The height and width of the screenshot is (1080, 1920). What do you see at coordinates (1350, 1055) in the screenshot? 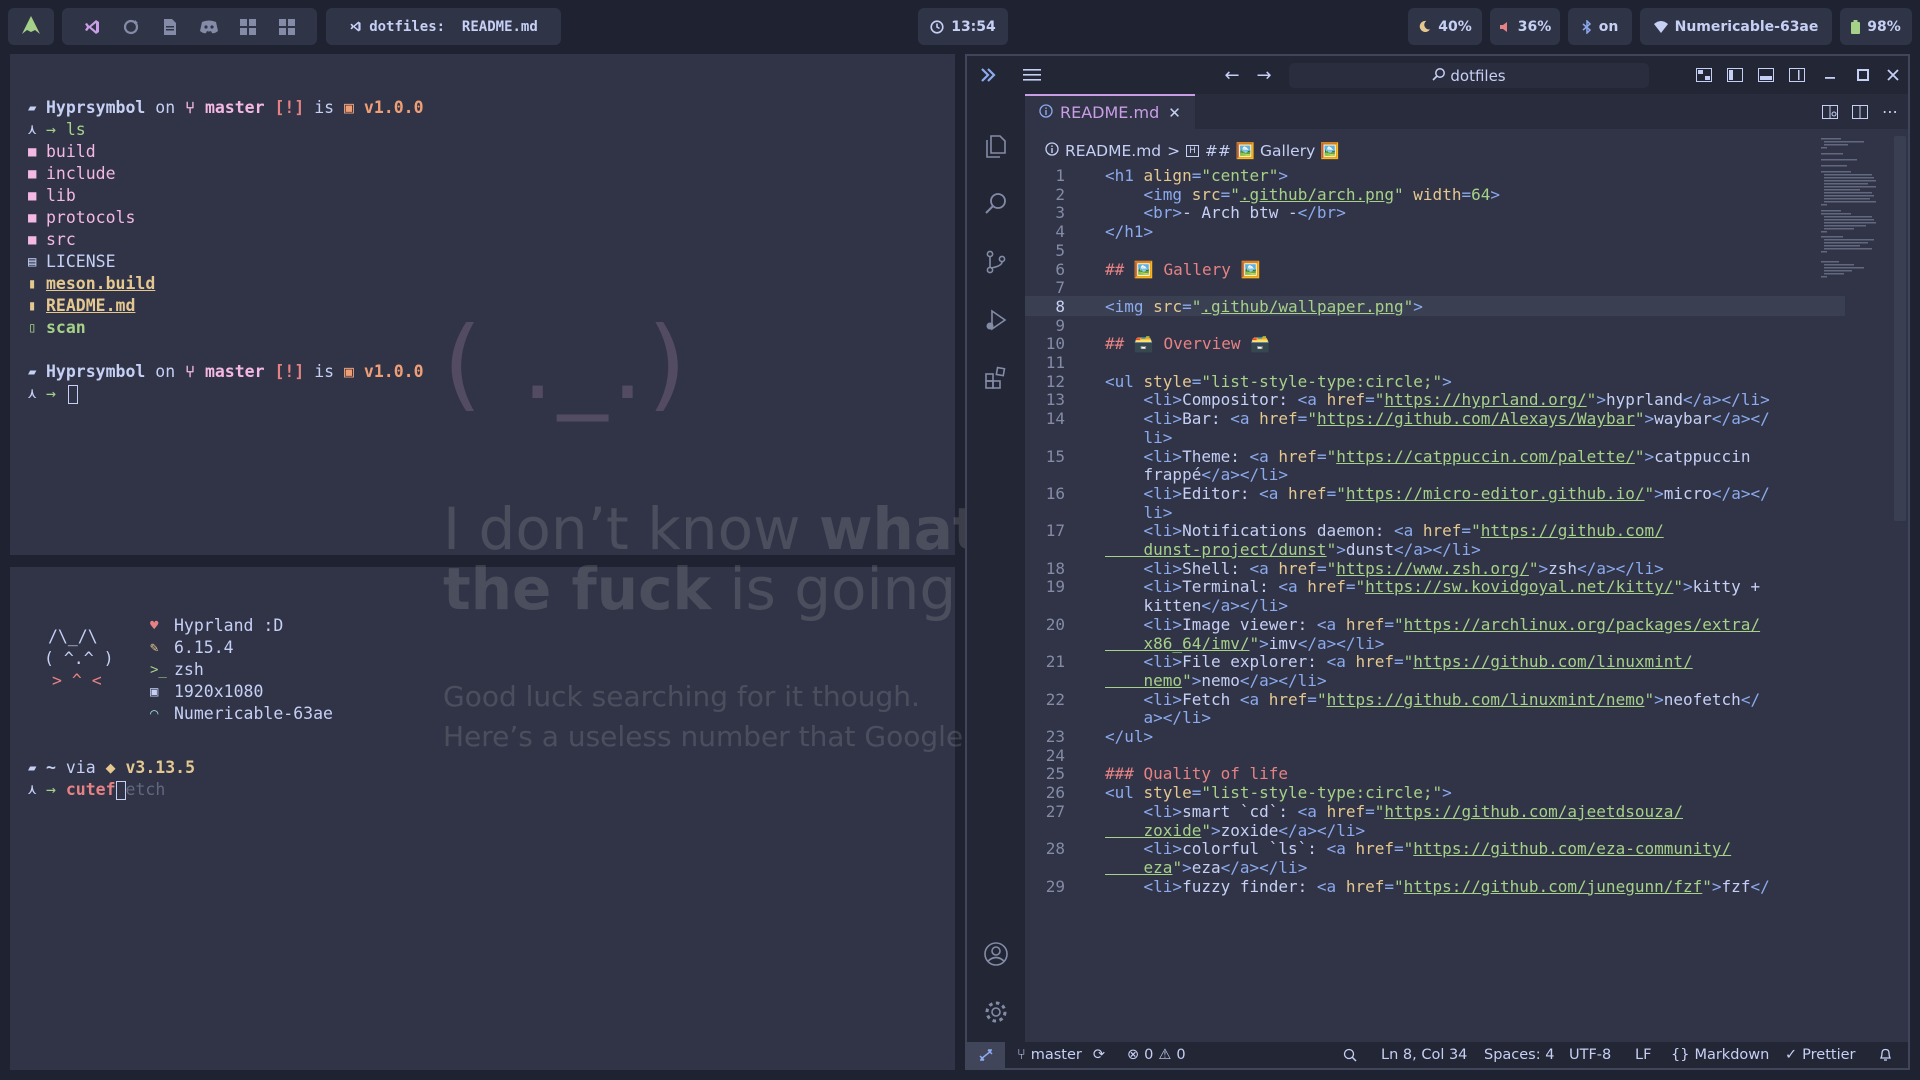
I see `zoom-icon` at bounding box center [1350, 1055].